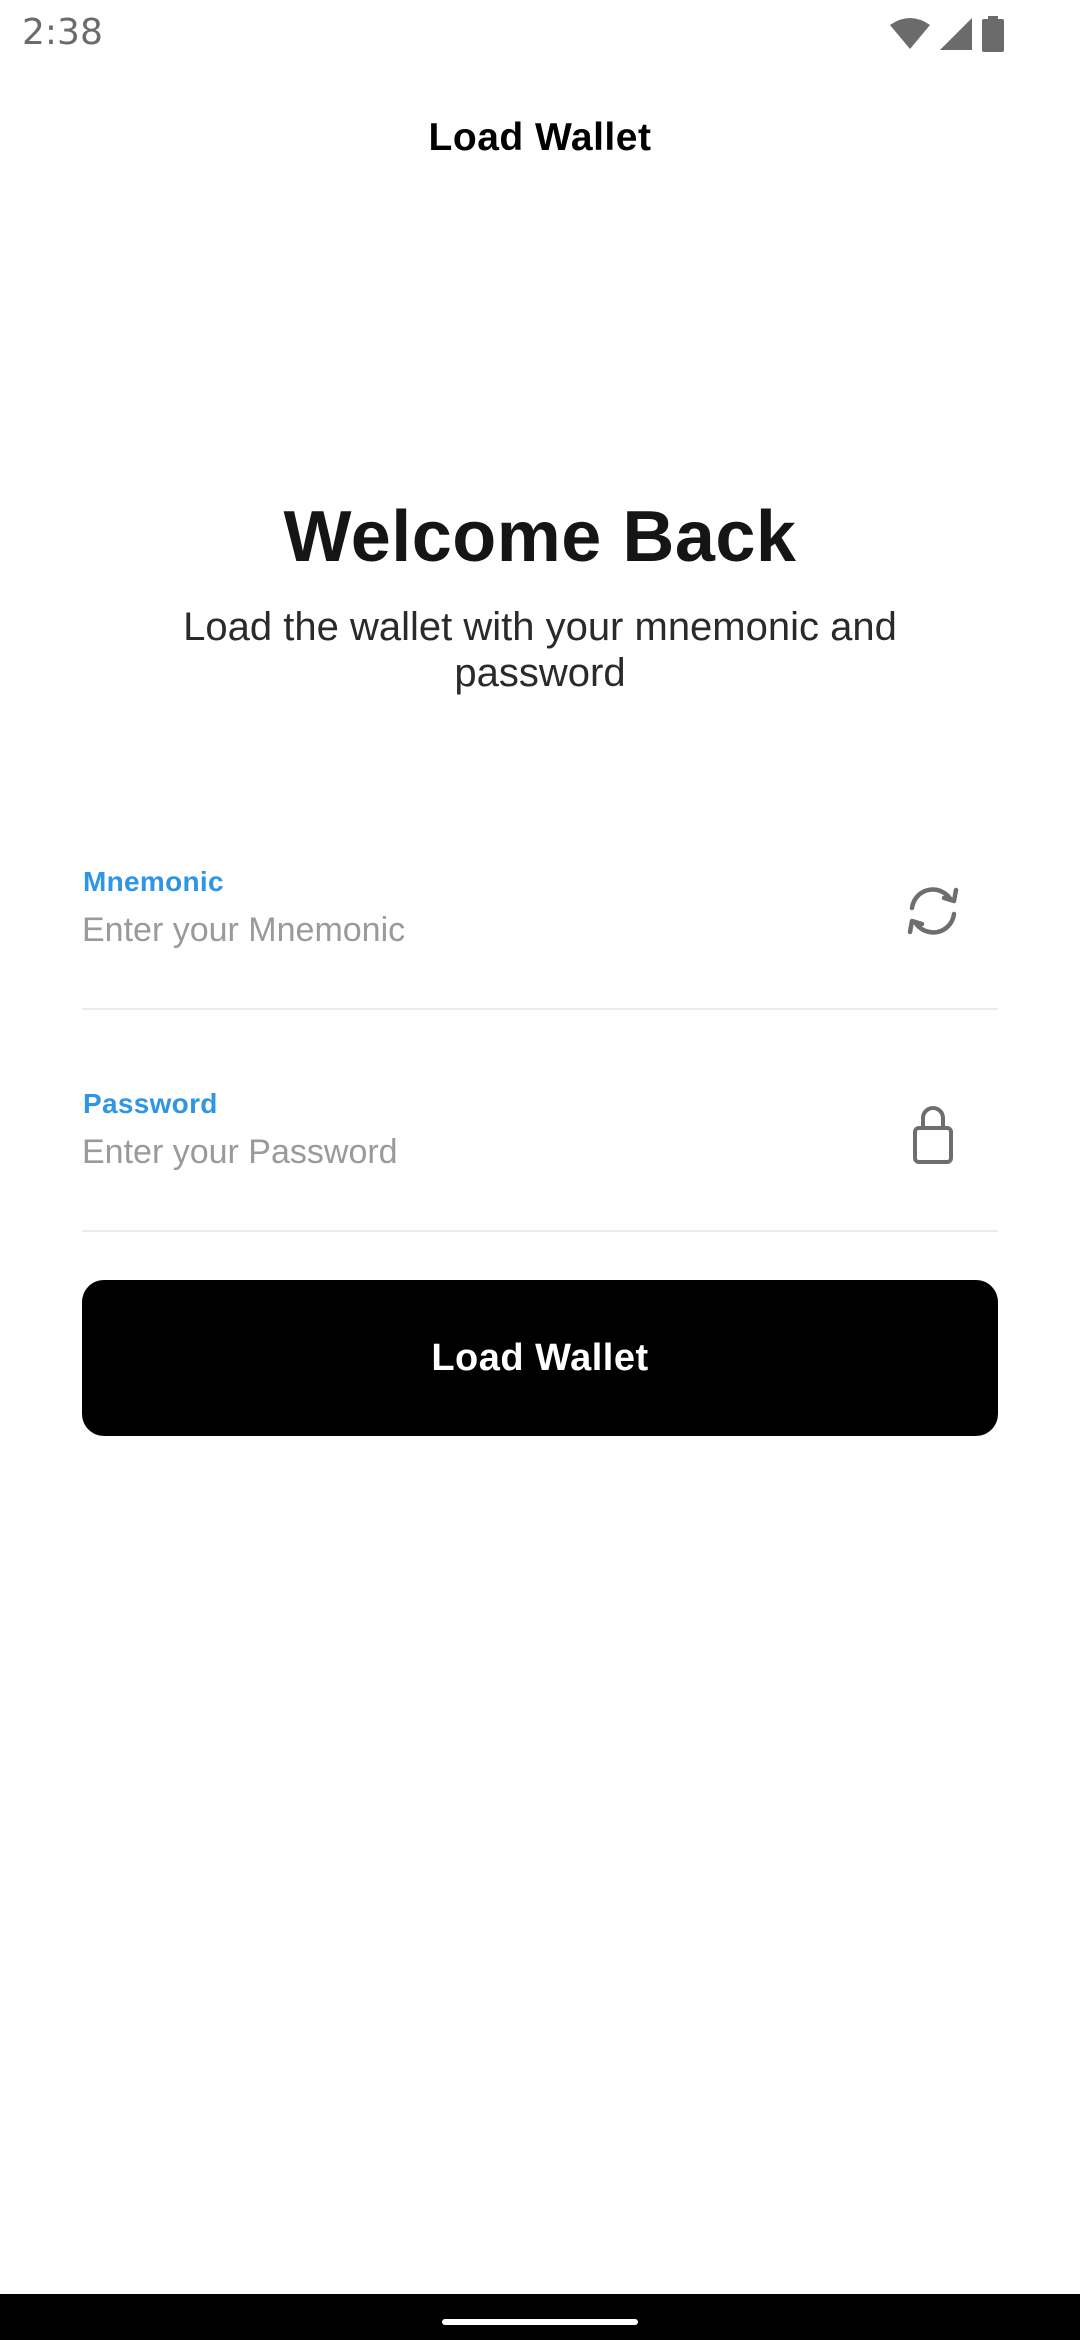  Describe the element at coordinates (956, 34) in the screenshot. I see `signal-icon` at that location.